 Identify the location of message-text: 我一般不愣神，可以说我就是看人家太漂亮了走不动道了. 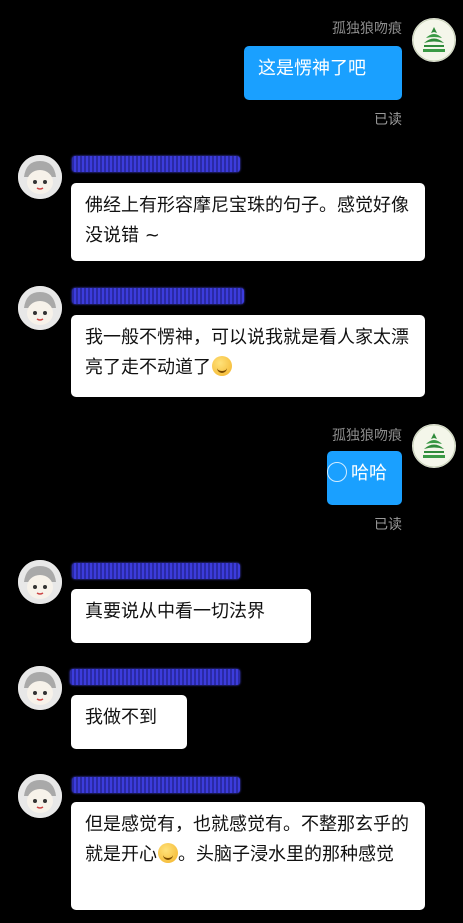
(247, 352).